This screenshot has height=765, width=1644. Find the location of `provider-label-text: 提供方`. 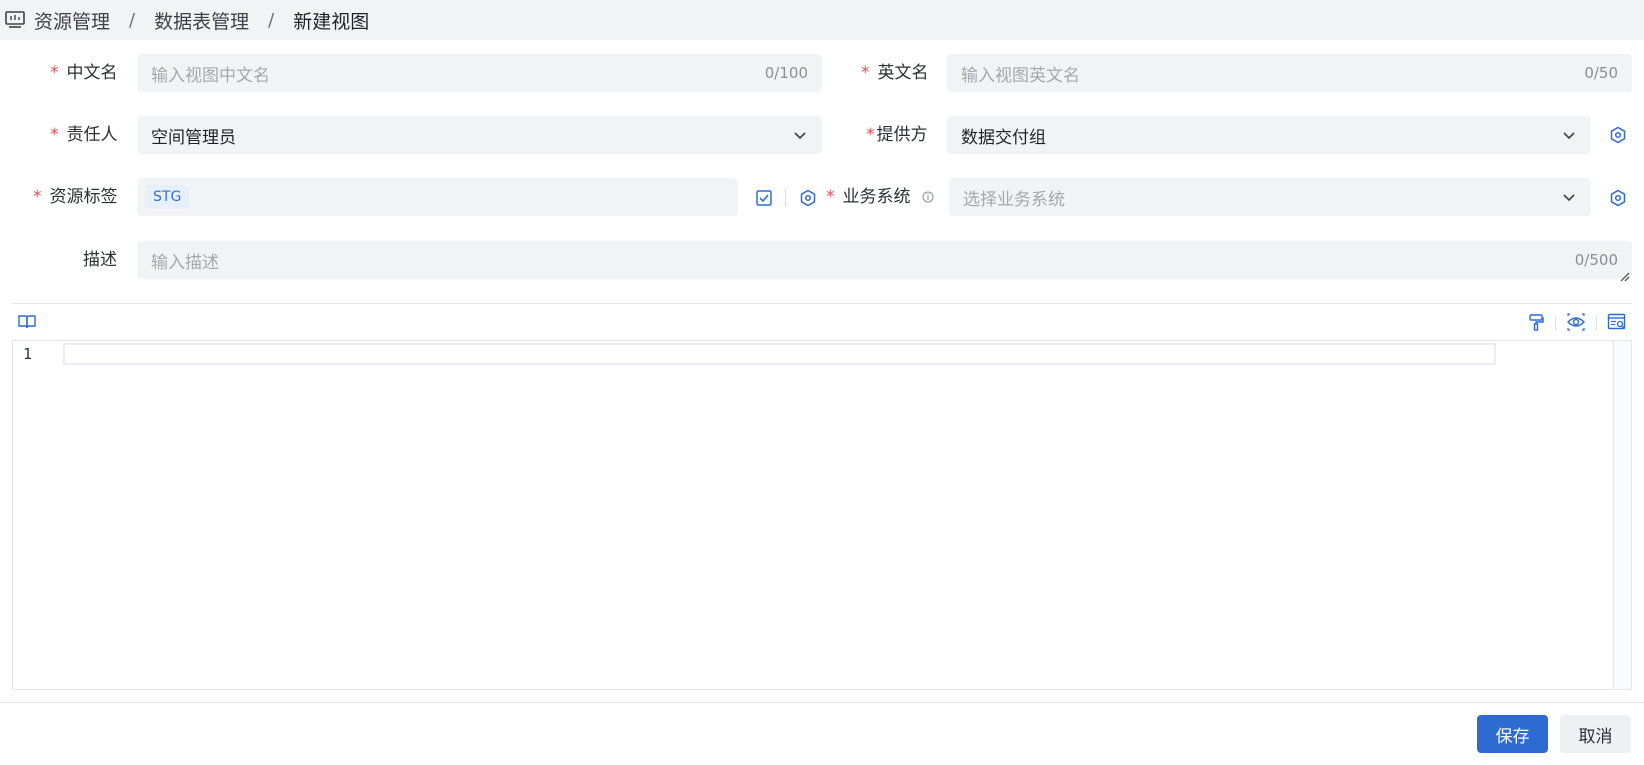

provider-label-text: 提供方 is located at coordinates (902, 135).